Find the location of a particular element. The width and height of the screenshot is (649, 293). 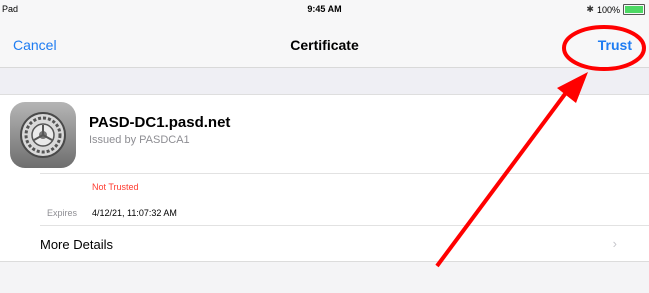

more-details-label: More Details is located at coordinates (76, 244).